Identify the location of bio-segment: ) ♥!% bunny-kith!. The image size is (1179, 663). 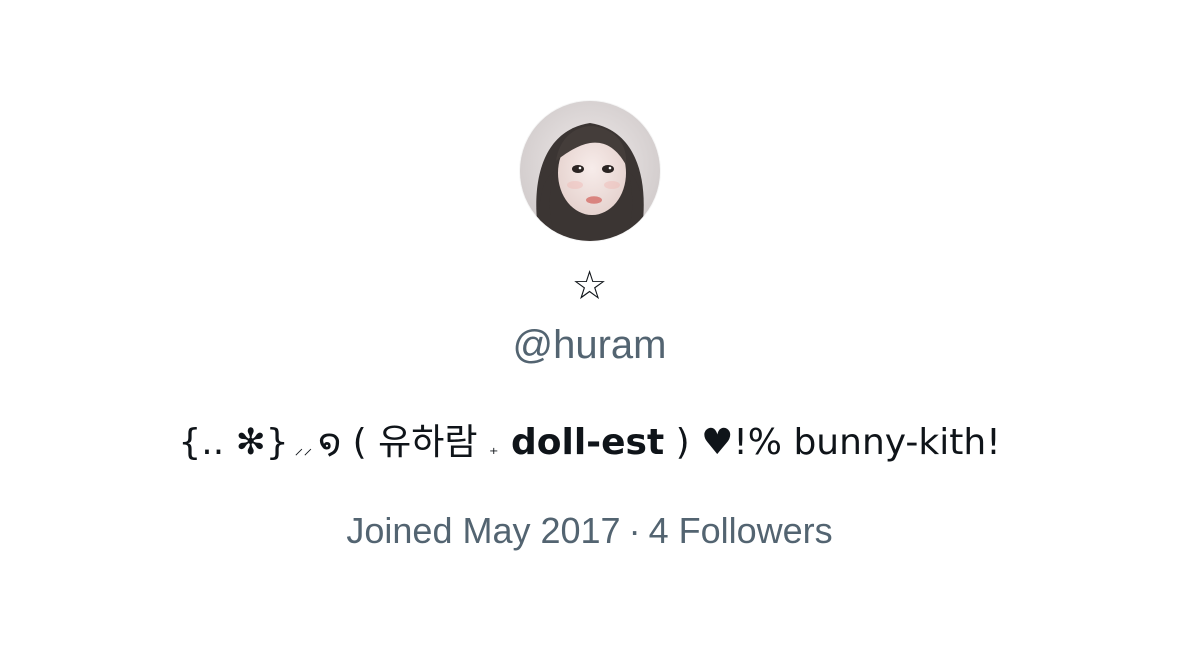
(832, 442).